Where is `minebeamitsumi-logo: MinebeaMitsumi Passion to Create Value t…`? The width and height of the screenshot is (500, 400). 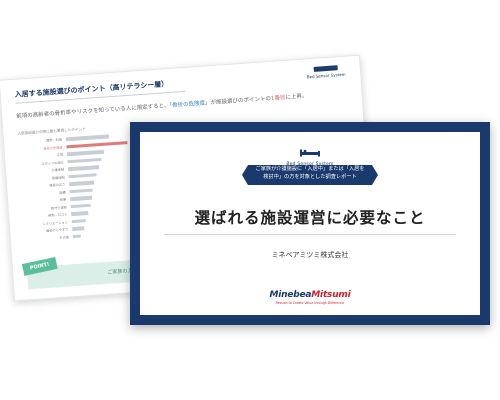
minebeamitsumi-logo: MinebeaMitsumi Passion to Create Value t… is located at coordinates (310, 297).